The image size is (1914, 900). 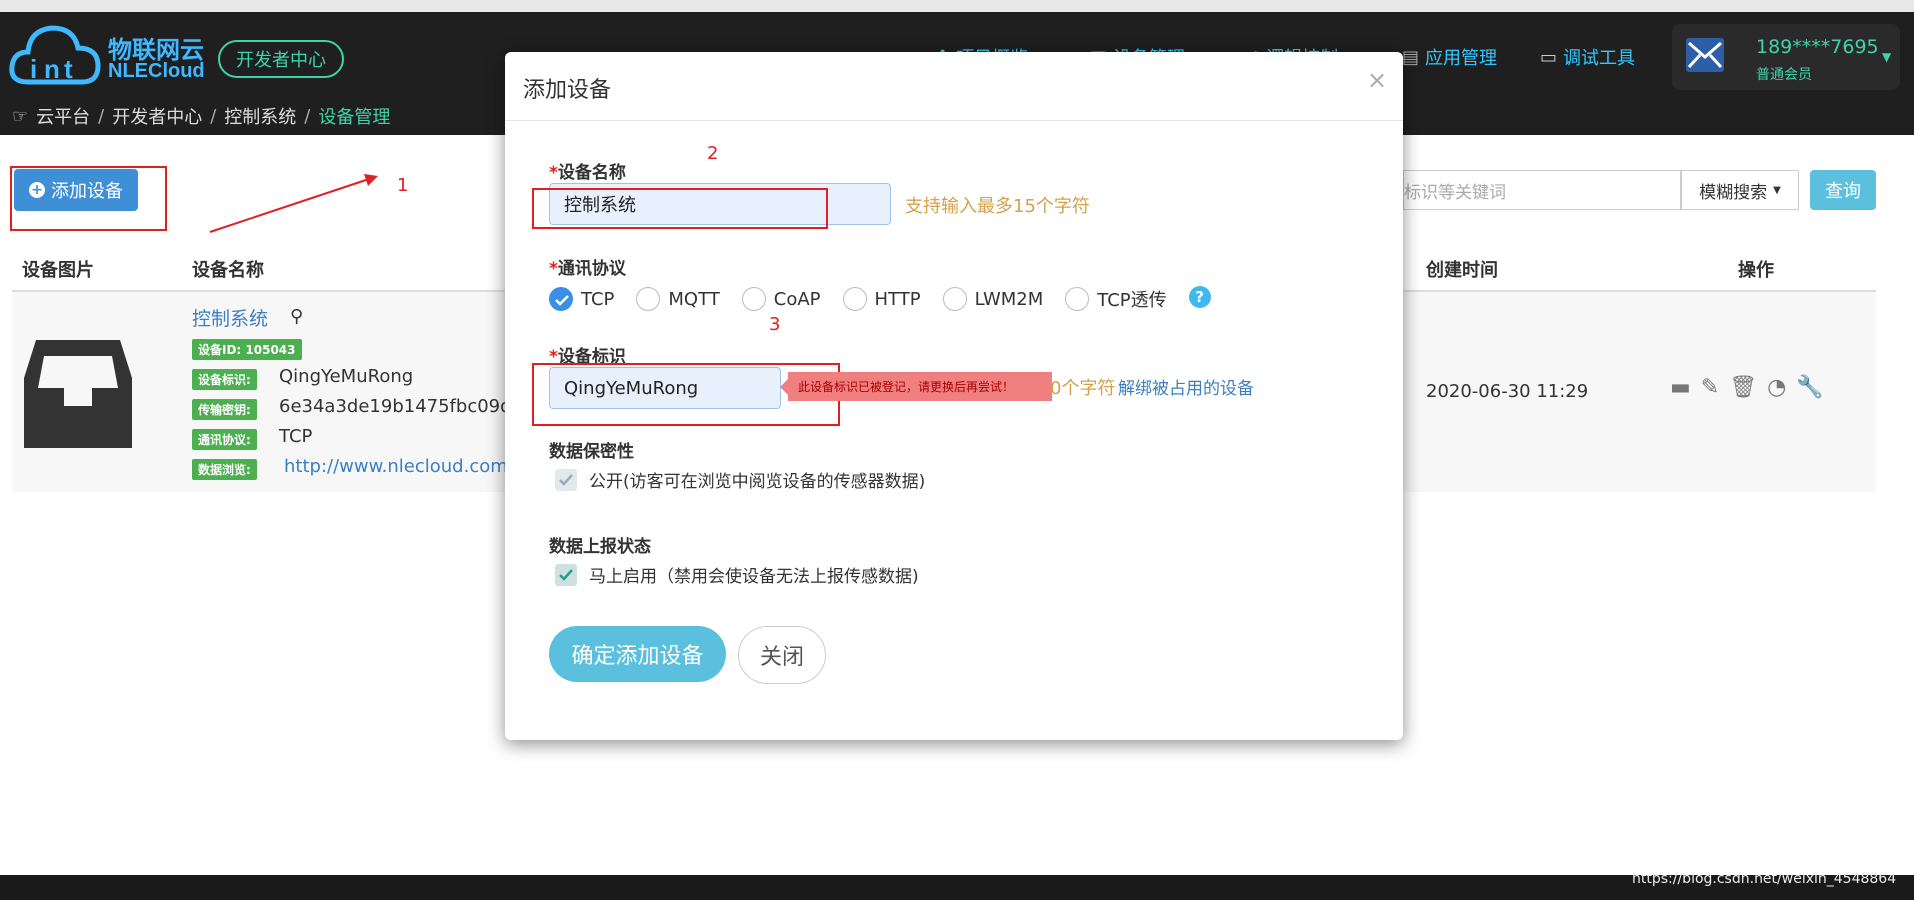 What do you see at coordinates (775, 324) in the screenshot?
I see `annotation-number-3: 3` at bounding box center [775, 324].